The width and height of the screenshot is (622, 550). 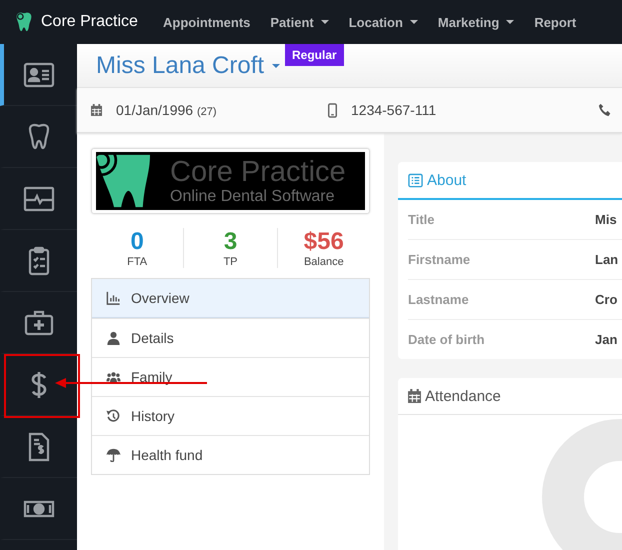 I want to click on nav-link: Location, so click(x=383, y=22).